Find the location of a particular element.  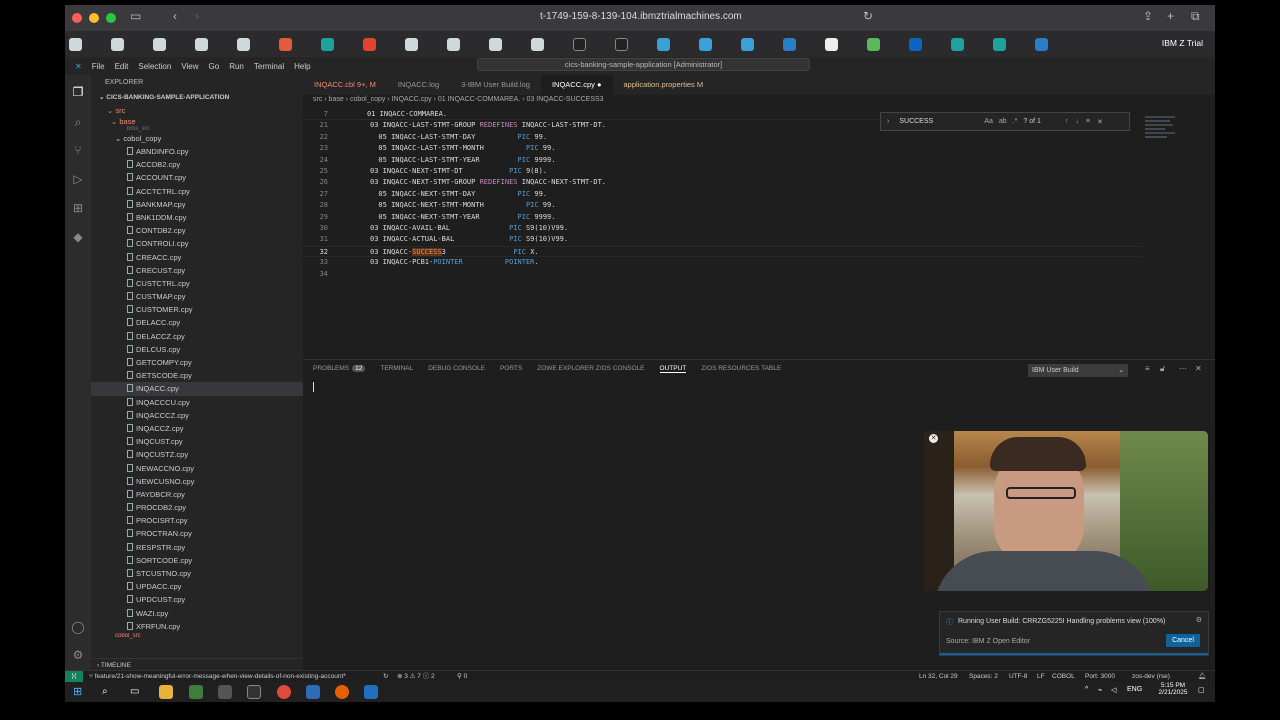

settings-gear-icon: ⚙ is located at coordinates (78, 655).